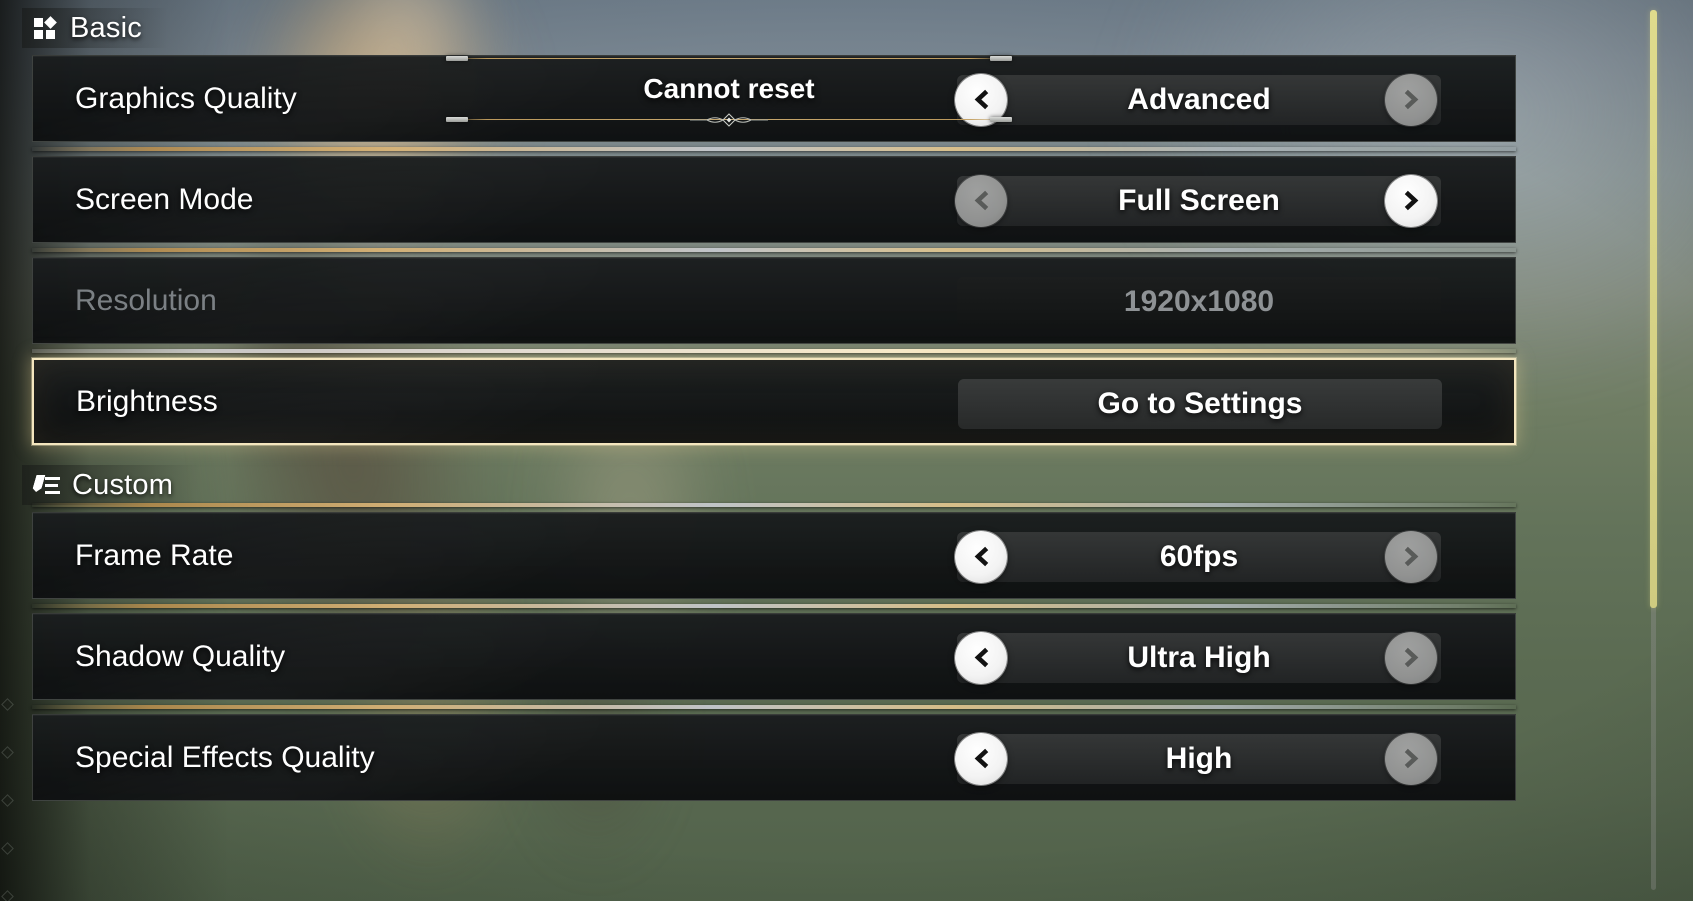 Image resolution: width=1693 pixels, height=901 pixels. I want to click on setting-stepper: Full Screen, so click(1199, 199).